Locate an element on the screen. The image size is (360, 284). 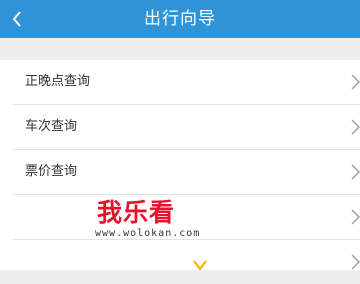
watermark-arrow-icon is located at coordinates (200, 265).